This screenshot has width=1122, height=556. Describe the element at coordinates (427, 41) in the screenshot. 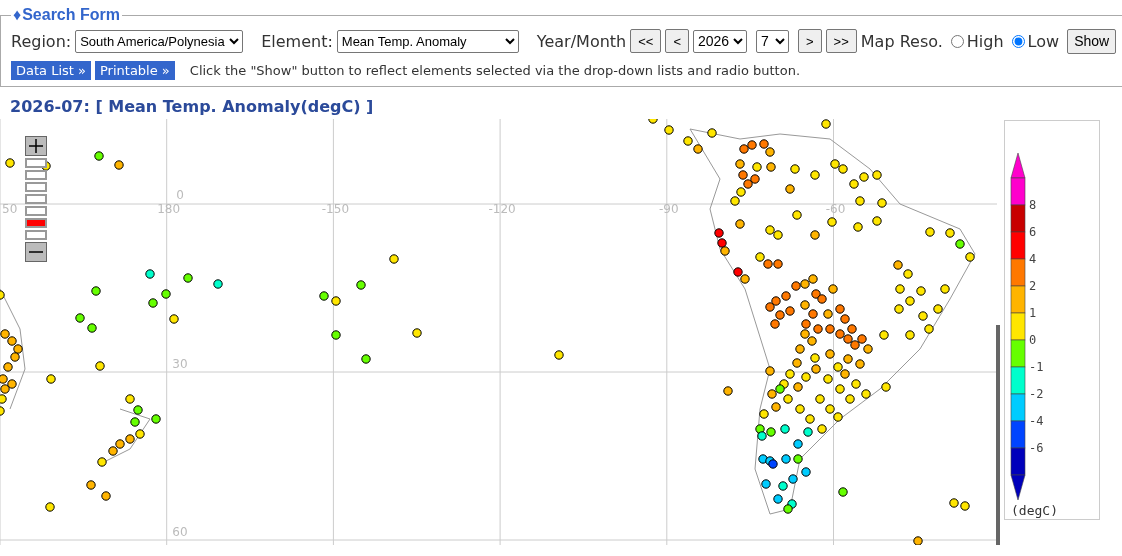

I see `element-select: Mean Temp. Anomaly` at that location.